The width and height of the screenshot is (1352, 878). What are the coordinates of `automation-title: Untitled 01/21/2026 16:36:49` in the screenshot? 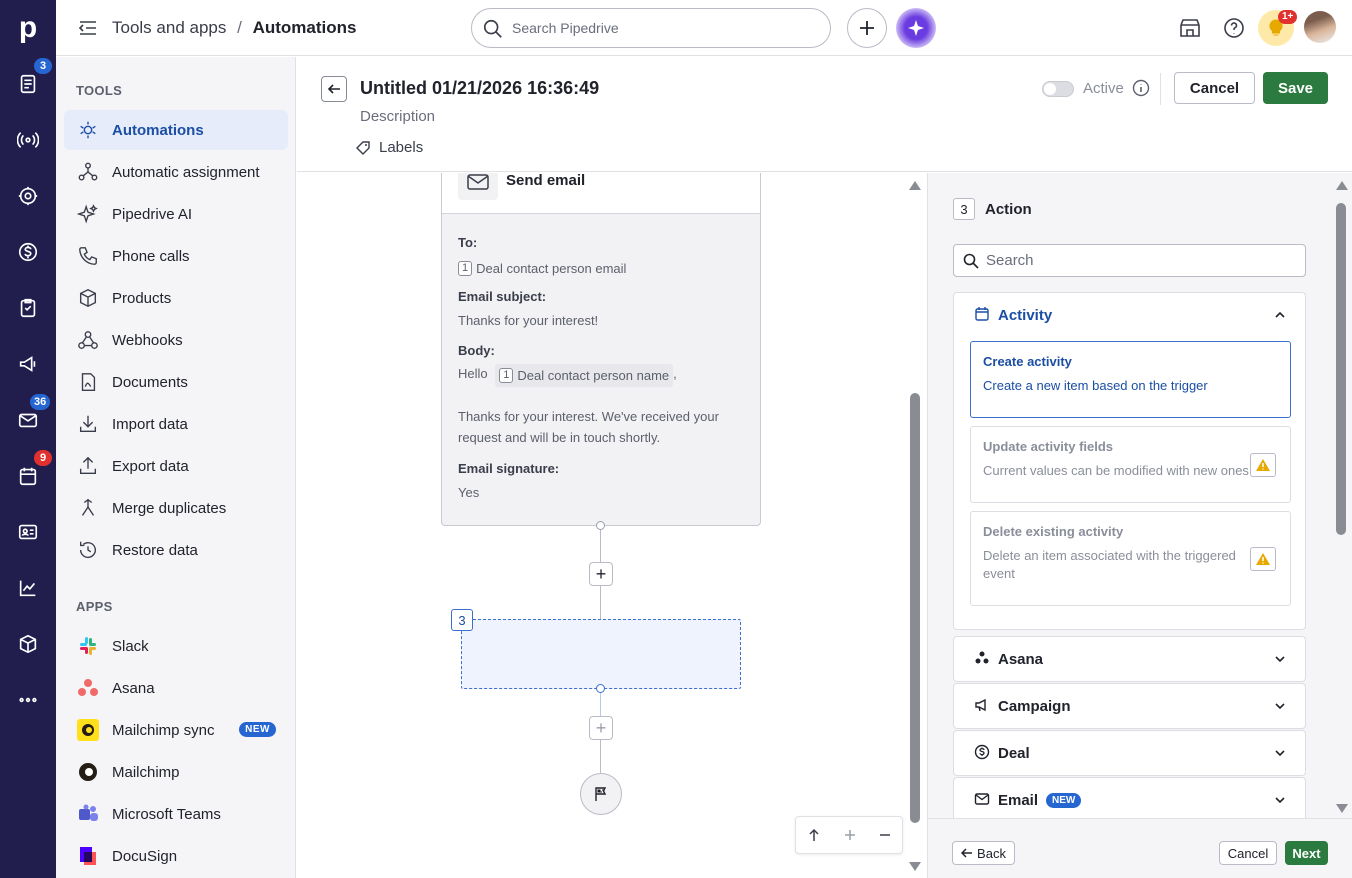 It's located at (479, 88).